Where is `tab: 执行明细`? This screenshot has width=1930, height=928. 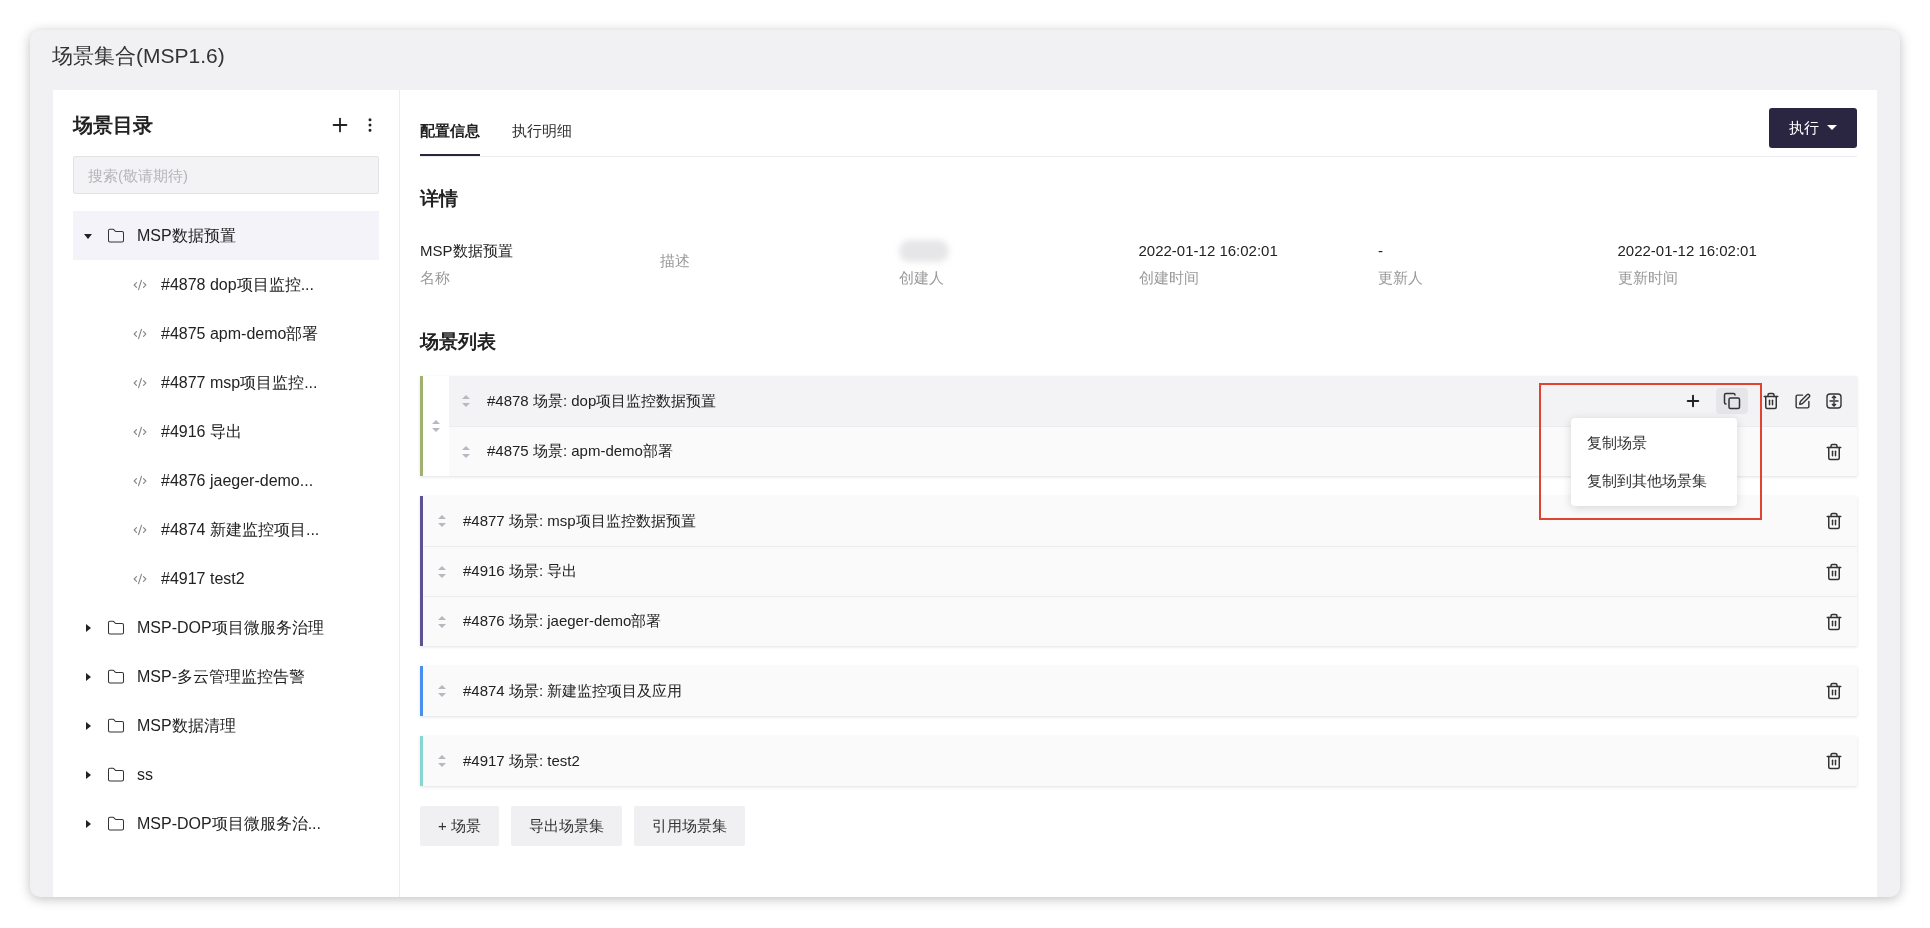 tab: 执行明细 is located at coordinates (542, 133).